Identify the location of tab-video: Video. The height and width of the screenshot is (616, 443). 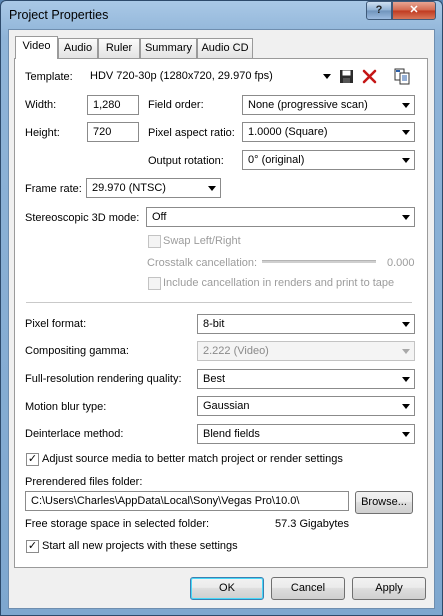
(36, 47).